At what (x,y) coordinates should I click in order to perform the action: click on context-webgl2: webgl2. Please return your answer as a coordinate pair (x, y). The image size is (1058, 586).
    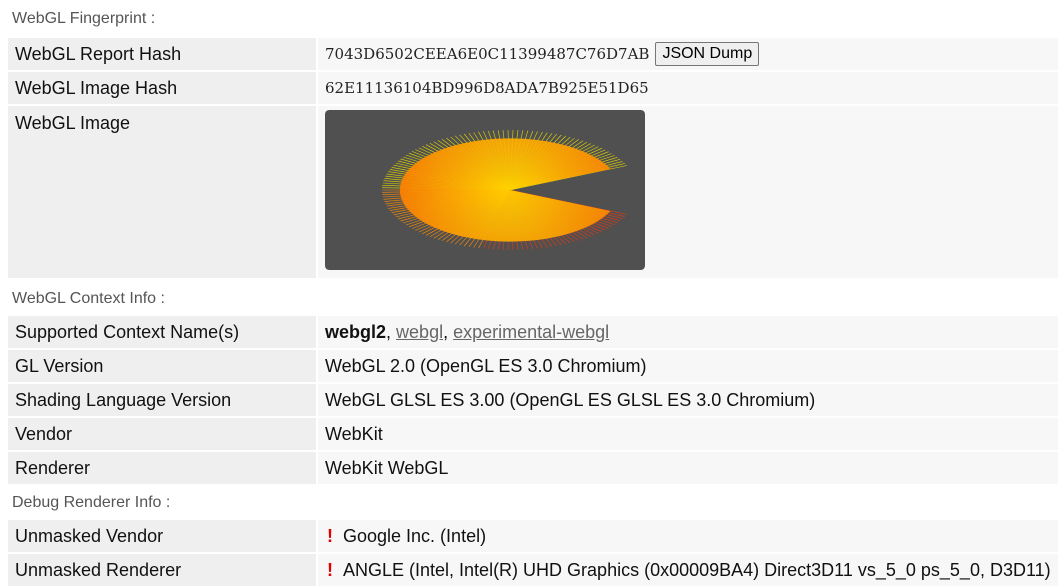
    Looking at the image, I should click on (356, 331).